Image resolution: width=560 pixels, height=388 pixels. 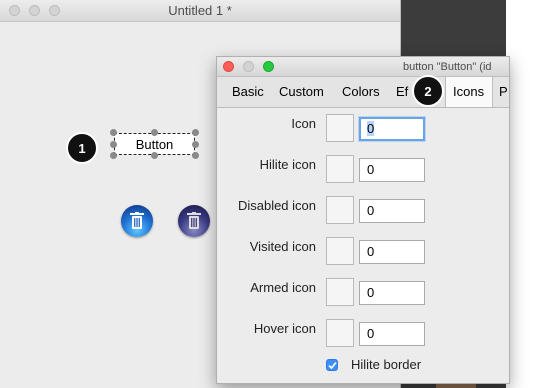 What do you see at coordinates (154, 132) in the screenshot?
I see `resize-handle-n` at bounding box center [154, 132].